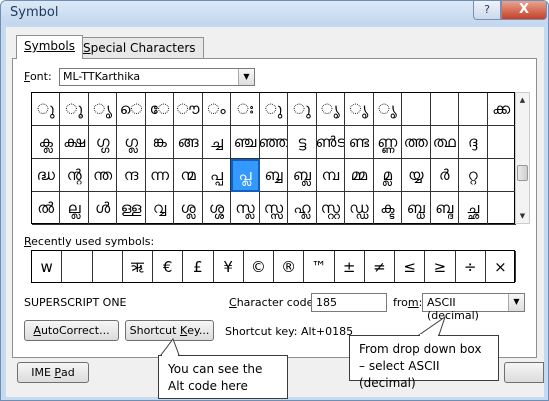 The height and width of the screenshot is (401, 549). What do you see at coordinates (501, 109) in the screenshot?
I see `symbol-cell: ക്ക` at bounding box center [501, 109].